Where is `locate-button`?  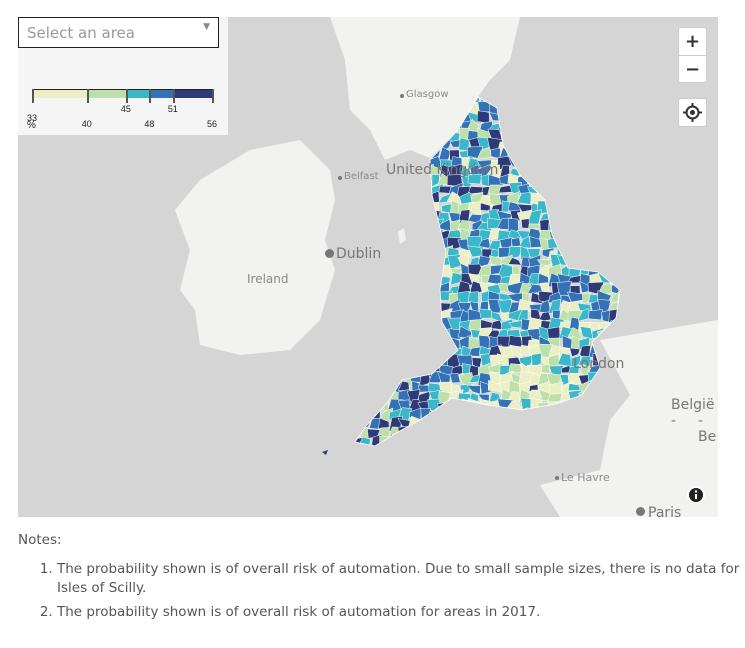
locate-button is located at coordinates (692, 112).